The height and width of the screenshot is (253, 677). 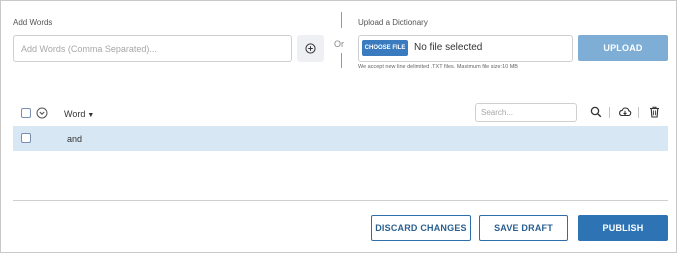 I want to click on footer-divider, so click(x=340, y=200).